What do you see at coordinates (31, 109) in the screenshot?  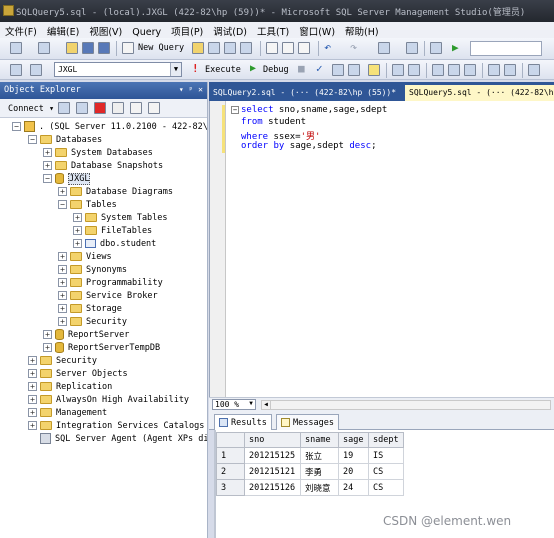 I see `connect-button: Connect ▾` at bounding box center [31, 109].